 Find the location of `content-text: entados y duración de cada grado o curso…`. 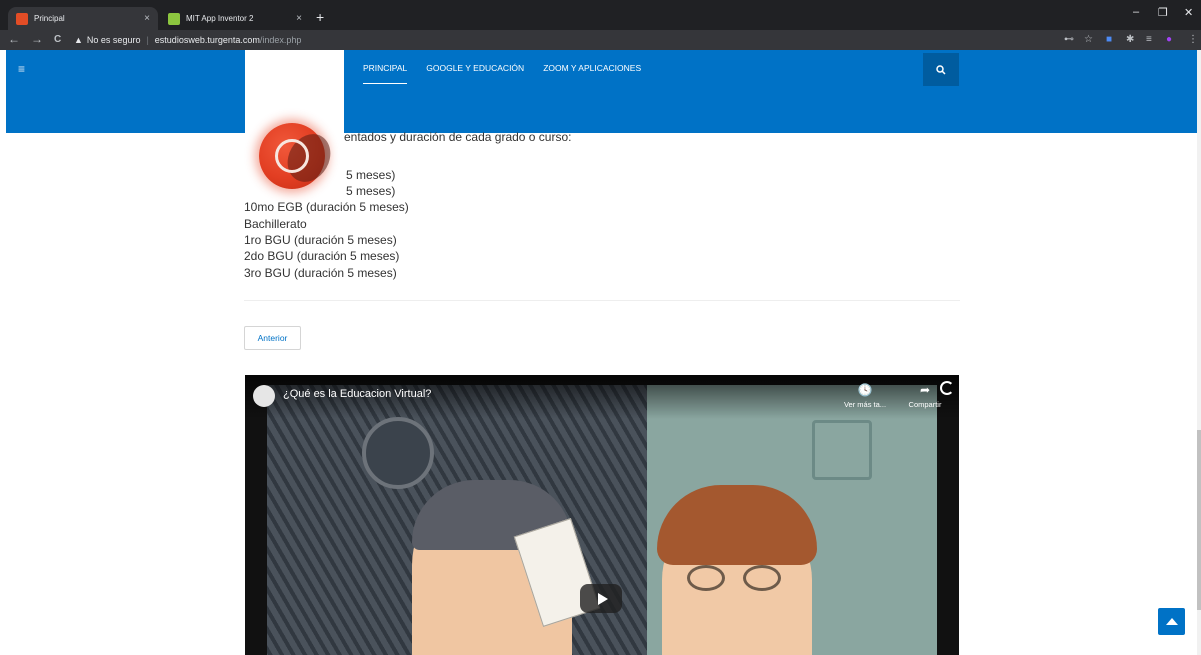

content-text: entados y duración de cada grado o curso… is located at coordinates (458, 137).